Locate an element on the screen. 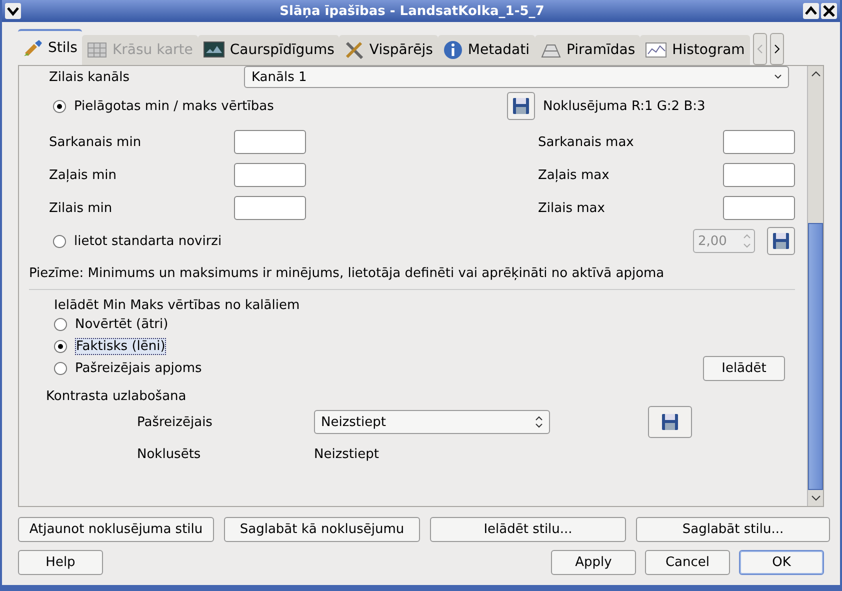 The height and width of the screenshot is (591, 842). chevron-right-icon is located at coordinates (777, 49).